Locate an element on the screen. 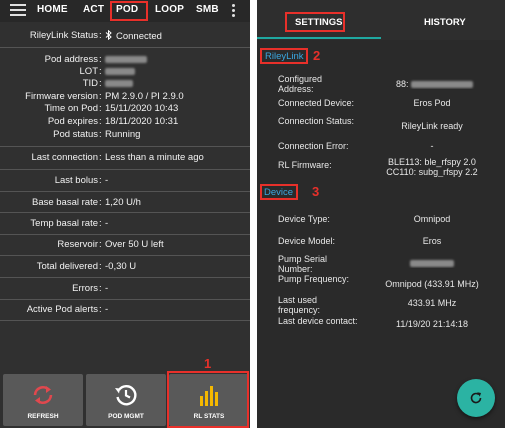 This screenshot has height=428, width=505. row-reservoir: Reservoir: Over 50 U left is located at coordinates (110, 244).